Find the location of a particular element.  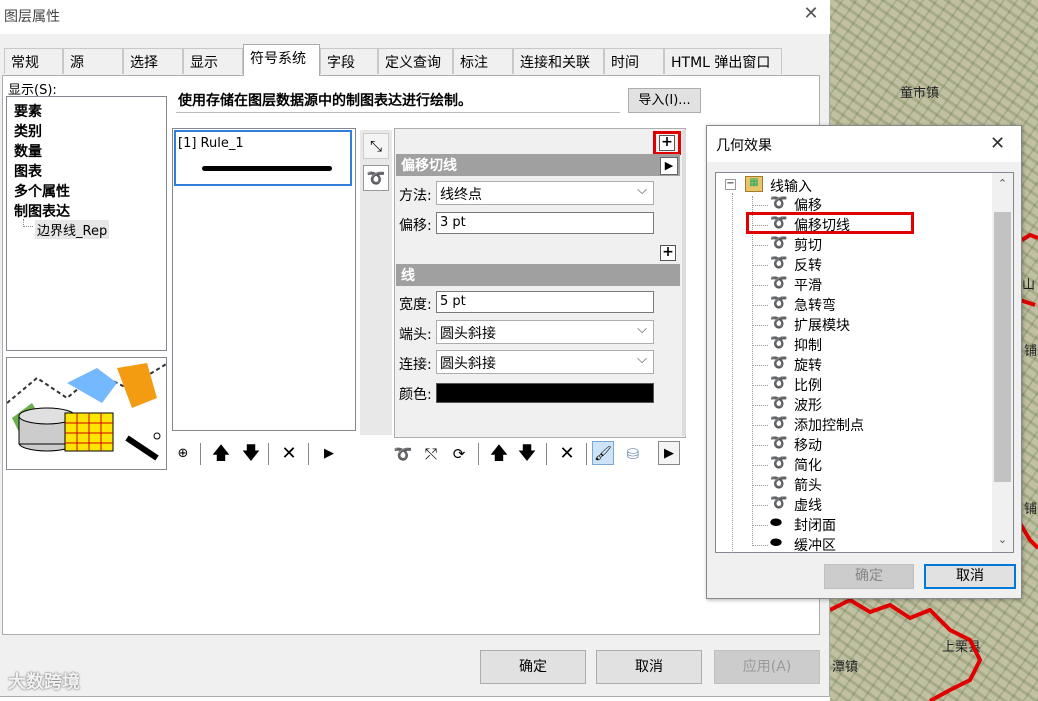

tab-time: 时间 is located at coordinates (634, 61).